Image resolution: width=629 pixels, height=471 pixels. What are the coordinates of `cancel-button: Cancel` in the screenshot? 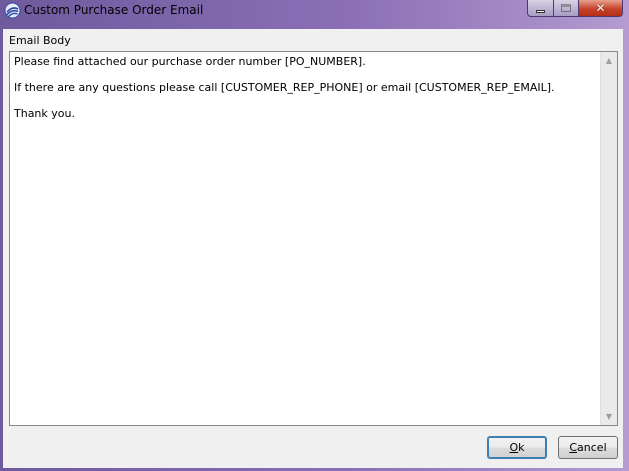 It's located at (588, 447).